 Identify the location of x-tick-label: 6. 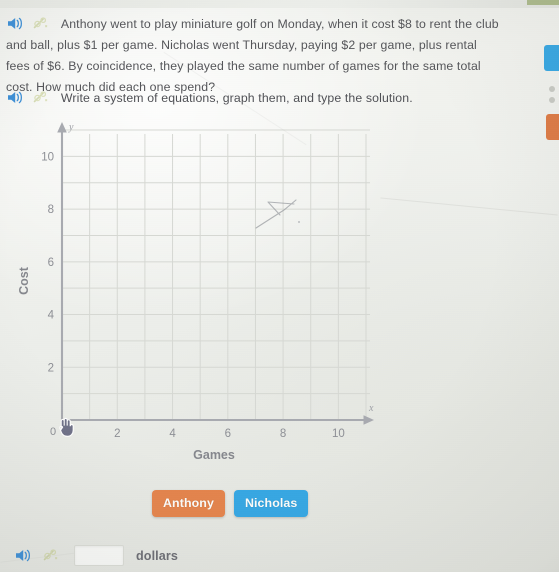
(228, 434).